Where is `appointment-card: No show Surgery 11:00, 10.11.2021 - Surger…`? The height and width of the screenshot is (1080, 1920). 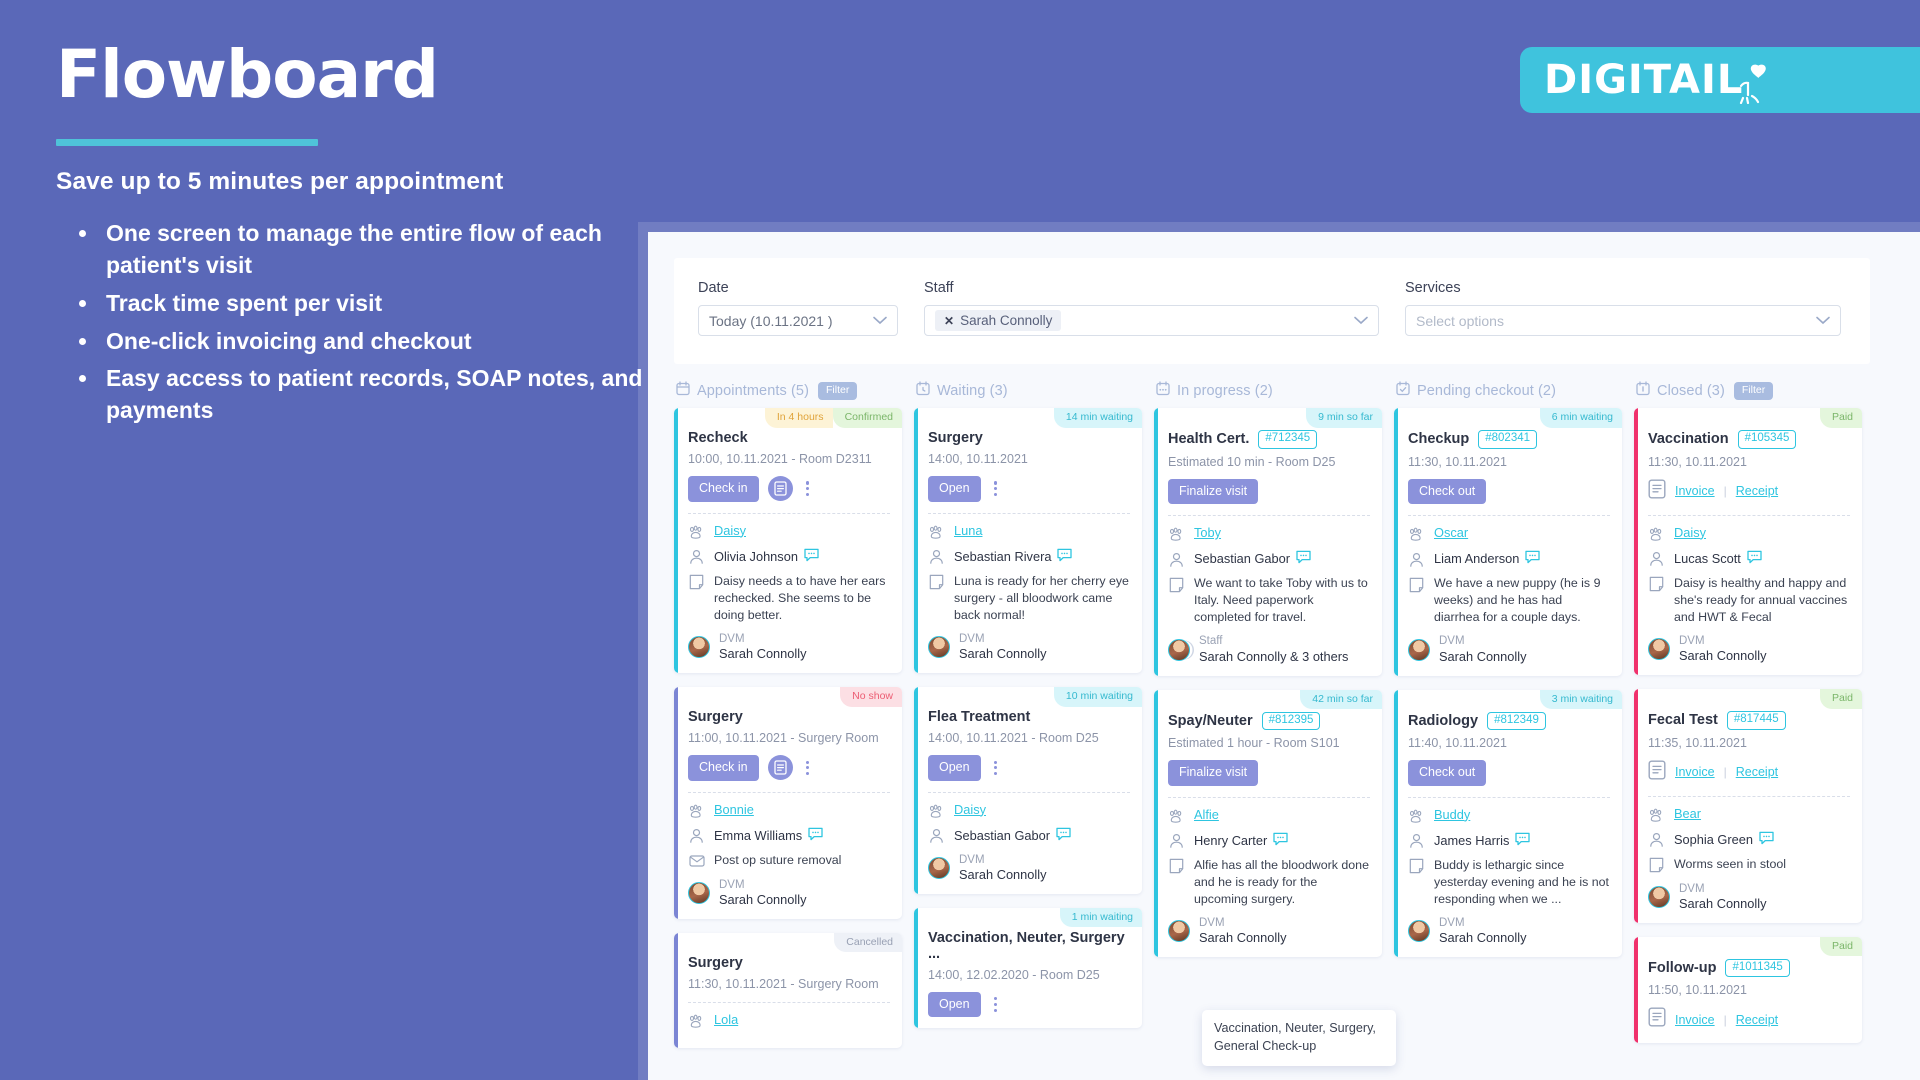 appointment-card: No show Surgery 11:00, 10.11.2021 - Surger… is located at coordinates (788, 803).